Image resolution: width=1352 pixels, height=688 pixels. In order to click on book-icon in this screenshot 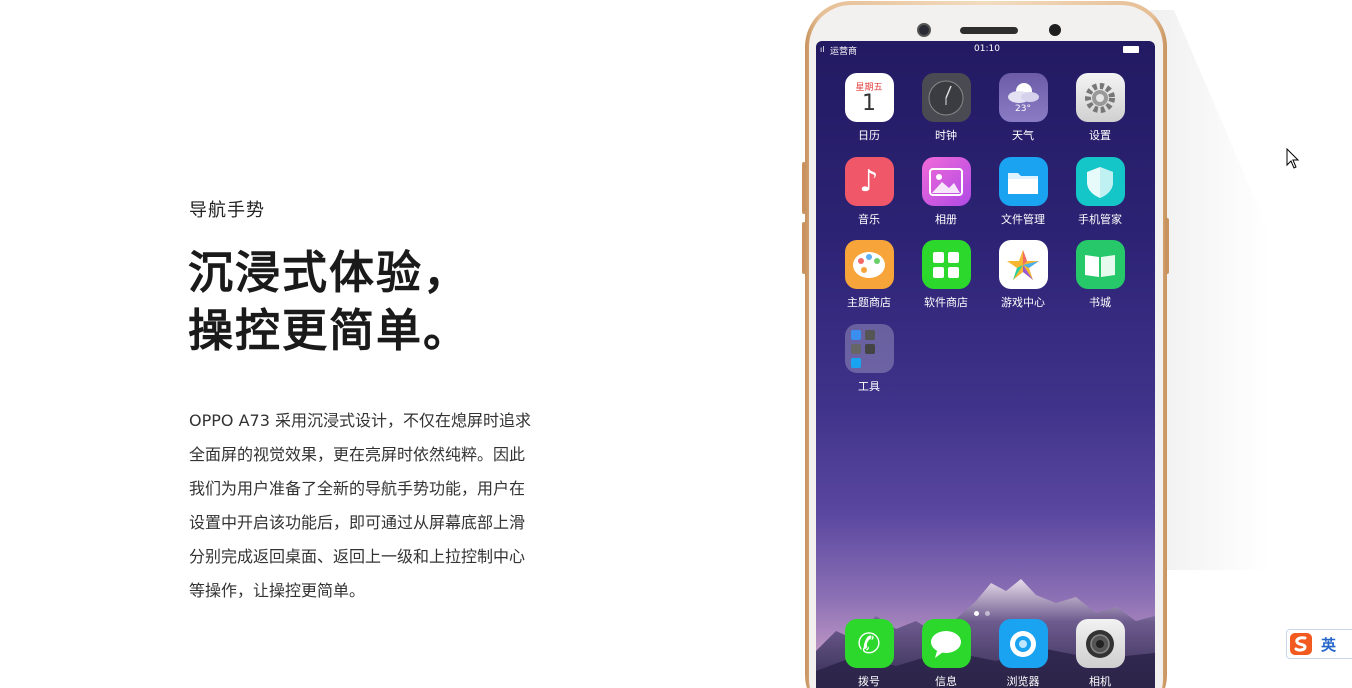, I will do `click(1100, 264)`.